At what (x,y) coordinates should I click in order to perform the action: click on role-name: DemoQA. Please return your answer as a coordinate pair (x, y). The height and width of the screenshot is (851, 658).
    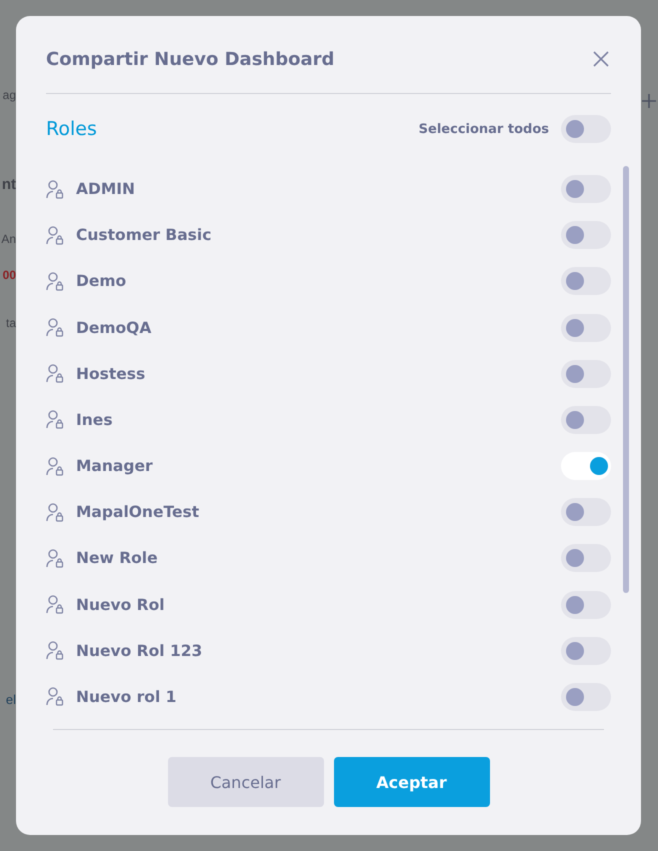
    Looking at the image, I should click on (114, 327).